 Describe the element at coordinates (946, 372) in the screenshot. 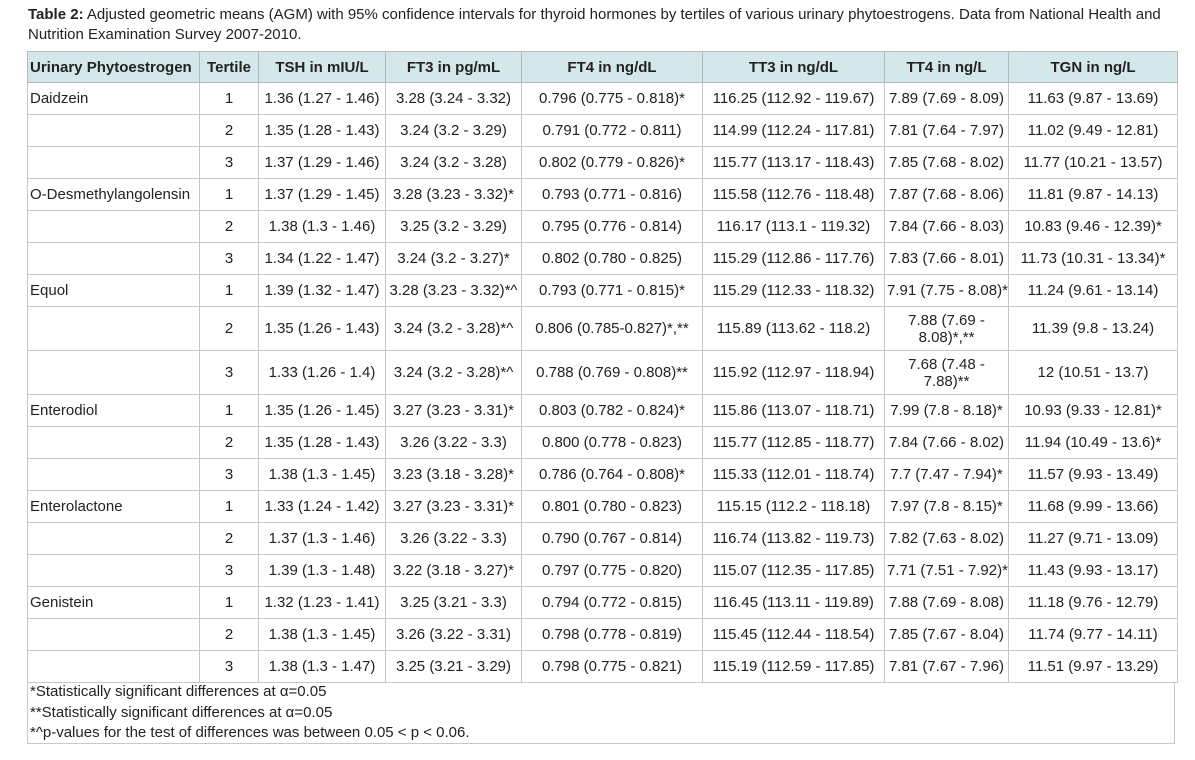

I see `table-cell: 7.68 (7.48 - 7.88)**` at that location.